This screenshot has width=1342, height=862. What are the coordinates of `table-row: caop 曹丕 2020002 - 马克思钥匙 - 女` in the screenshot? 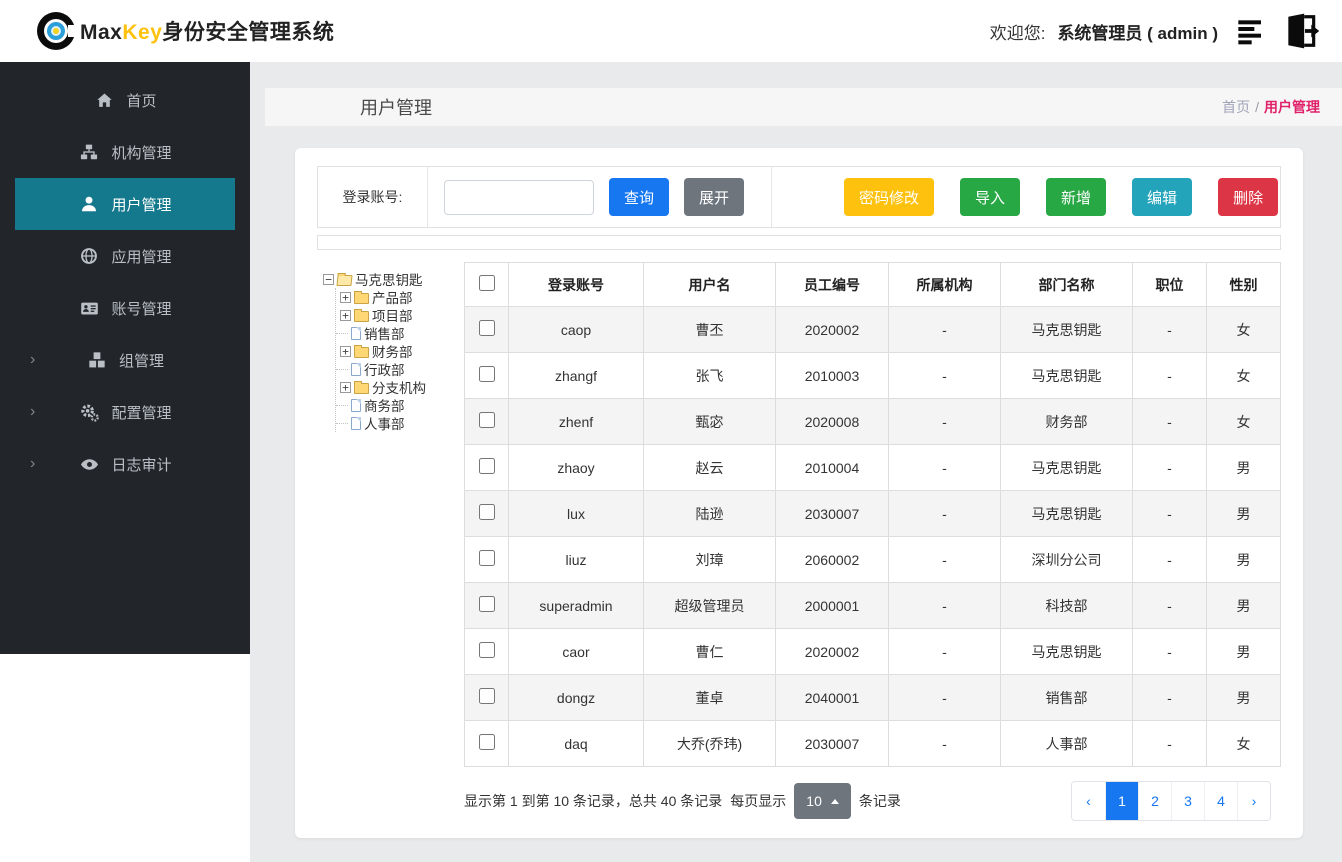 It's located at (872, 329).